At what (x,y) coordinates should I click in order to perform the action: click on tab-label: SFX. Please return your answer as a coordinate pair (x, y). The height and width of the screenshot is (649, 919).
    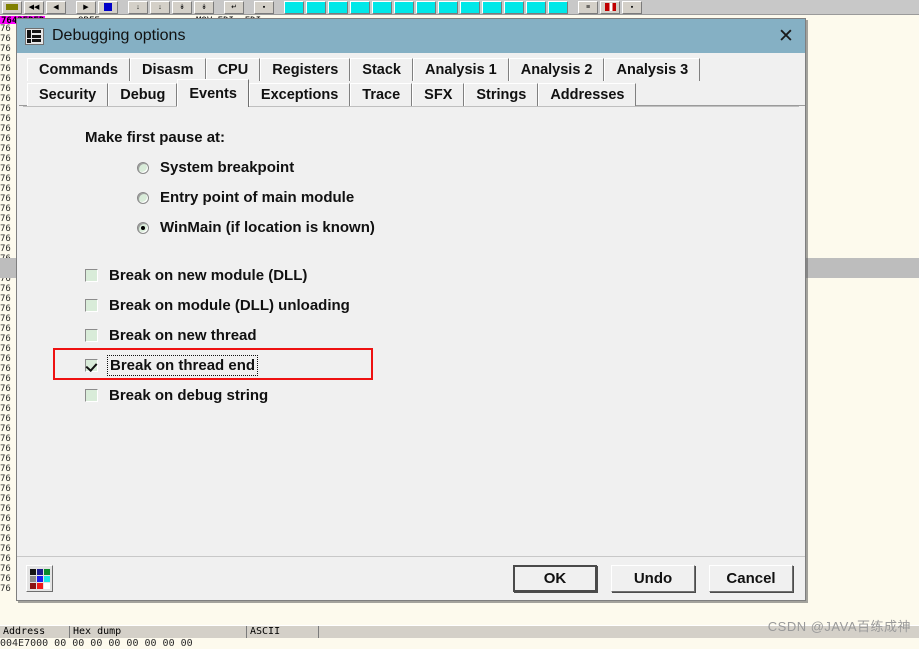
    Looking at the image, I should click on (438, 95).